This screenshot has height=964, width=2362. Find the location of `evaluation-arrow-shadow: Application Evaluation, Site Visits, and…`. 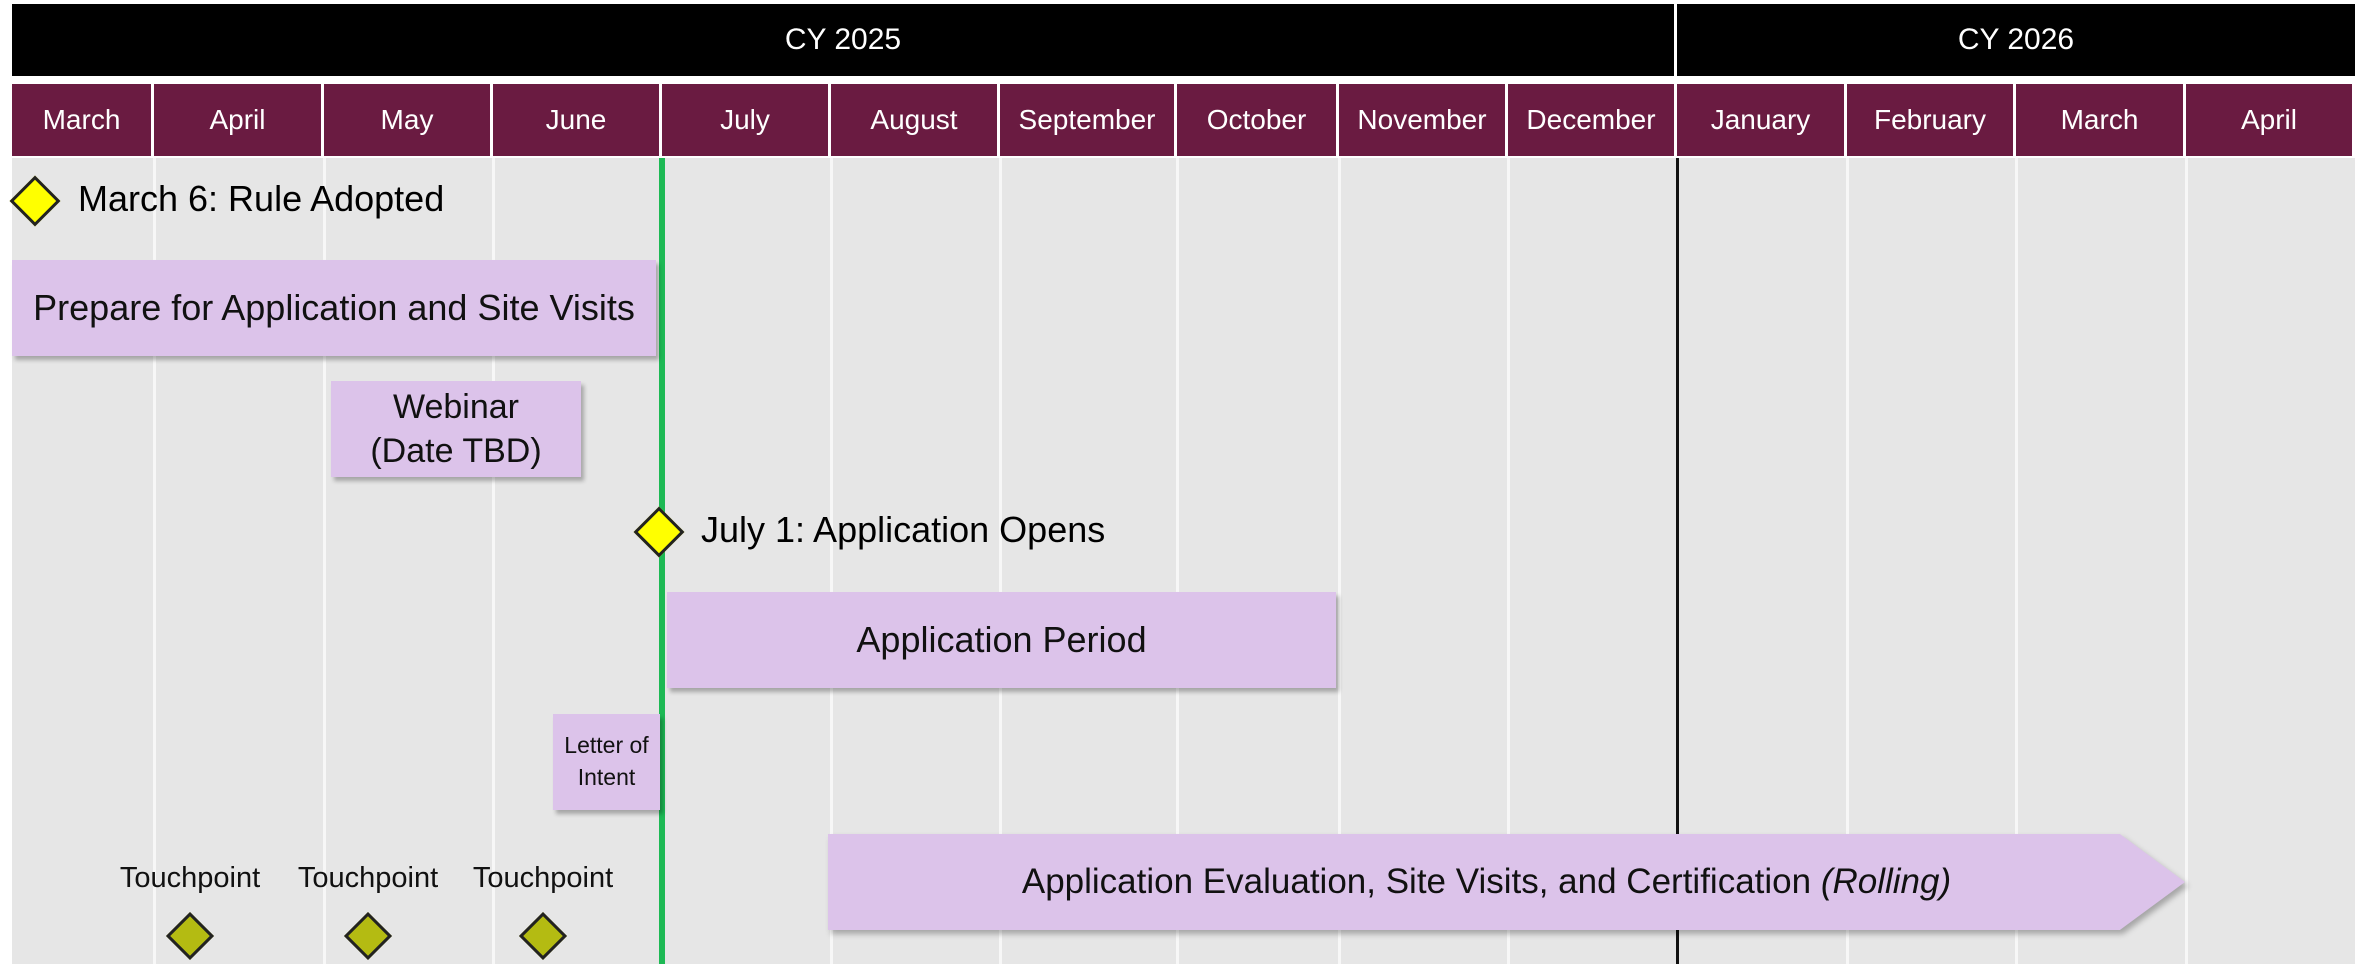

evaluation-arrow-shadow: Application Evaluation, Site Visits, and… is located at coordinates (1506, 882).